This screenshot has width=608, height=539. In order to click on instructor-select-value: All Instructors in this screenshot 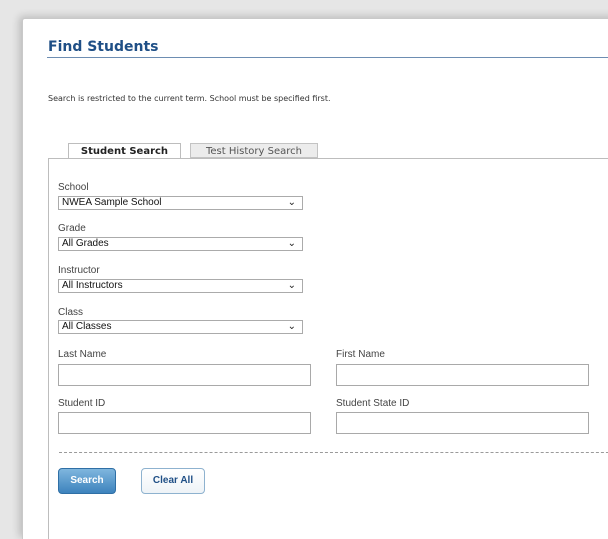, I will do `click(92, 285)`.